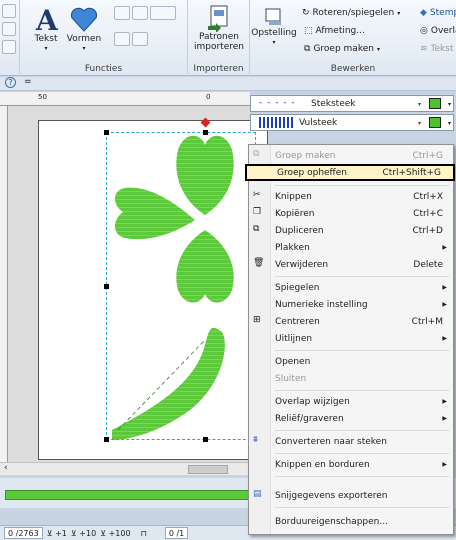  Describe the element at coordinates (23, 533) in the screenshot. I see `stitch-counter: 0 /2763` at that location.